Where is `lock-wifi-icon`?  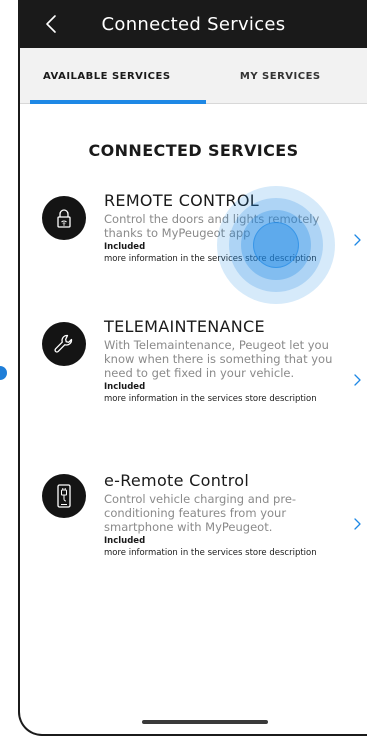 lock-wifi-icon is located at coordinates (64, 218).